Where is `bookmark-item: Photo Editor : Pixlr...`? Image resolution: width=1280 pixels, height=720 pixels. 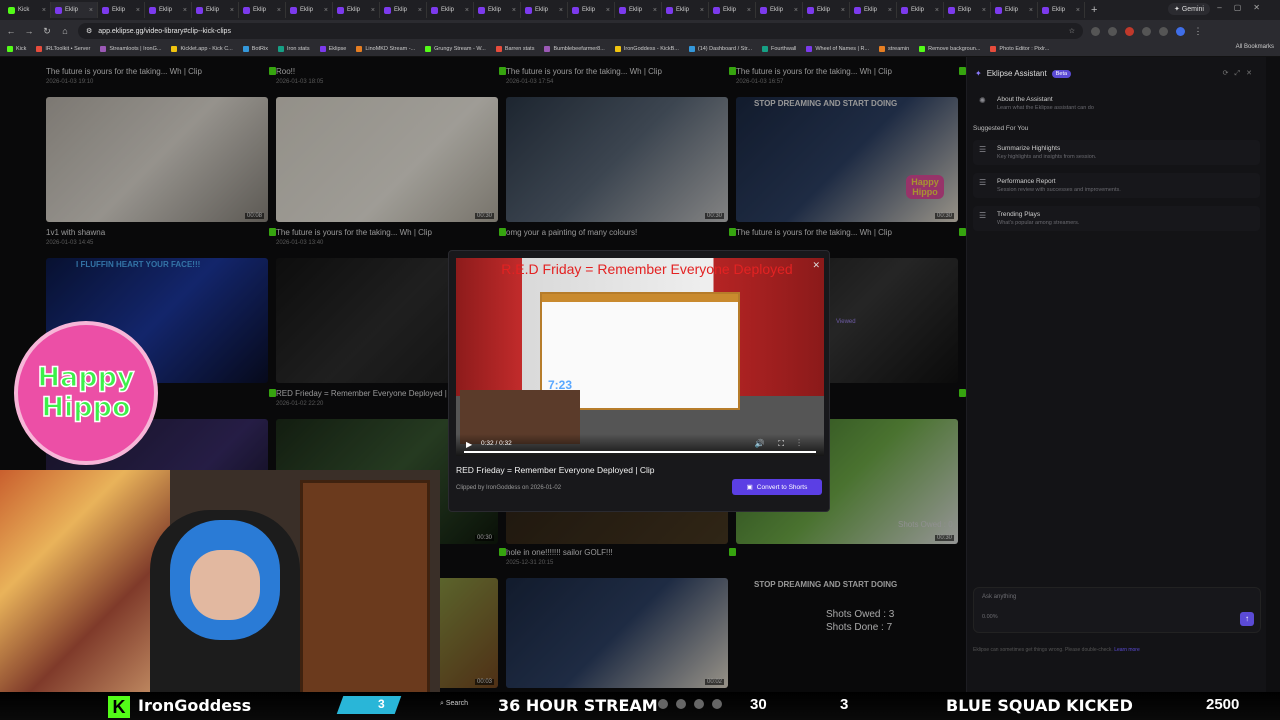
bookmark-item: Photo Editor : Pixlr... is located at coordinates (1019, 49).